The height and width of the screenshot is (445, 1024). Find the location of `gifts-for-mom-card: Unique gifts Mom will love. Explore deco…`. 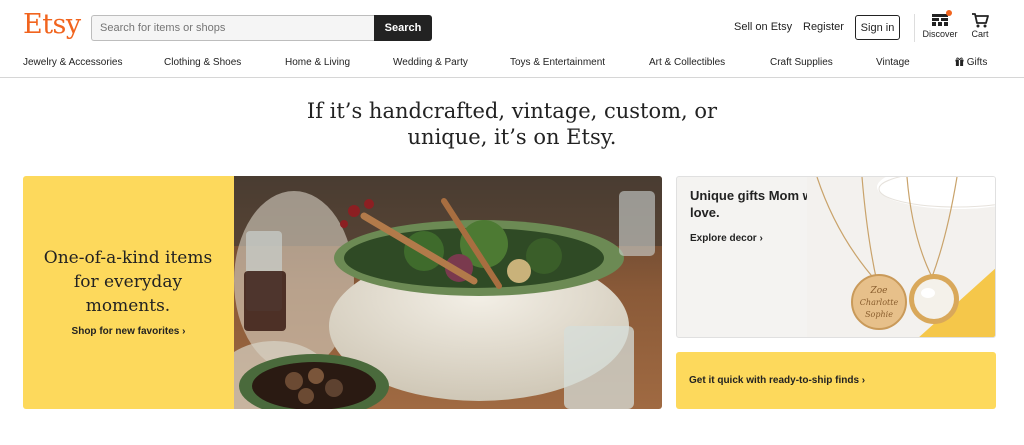

gifts-for-mom-card: Unique gifts Mom will love. Explore deco… is located at coordinates (836, 257).